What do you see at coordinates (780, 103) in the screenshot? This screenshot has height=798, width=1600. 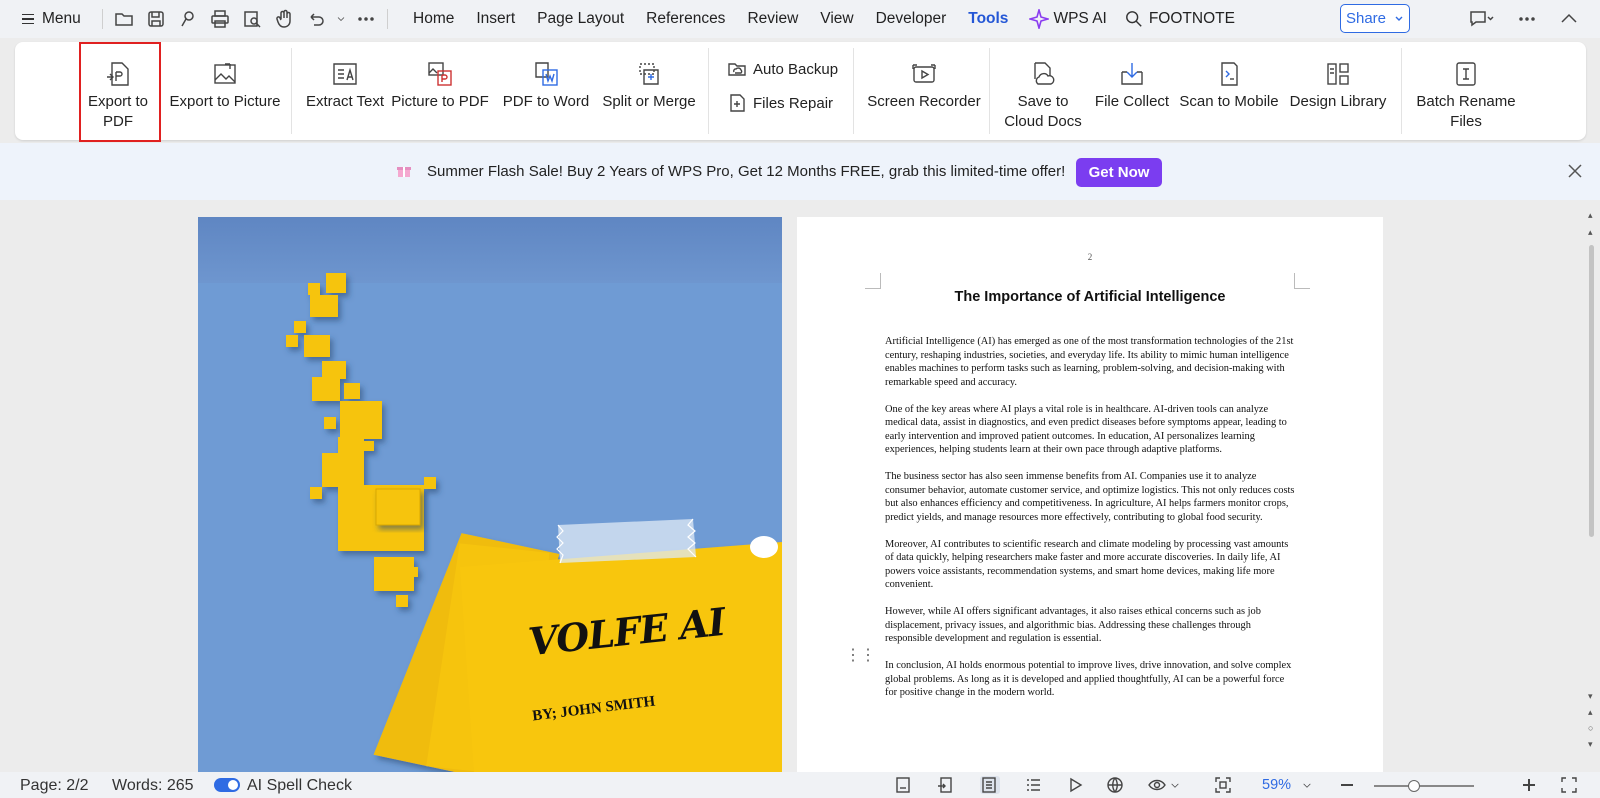 I see `files-repair-button: Files Repair` at bounding box center [780, 103].